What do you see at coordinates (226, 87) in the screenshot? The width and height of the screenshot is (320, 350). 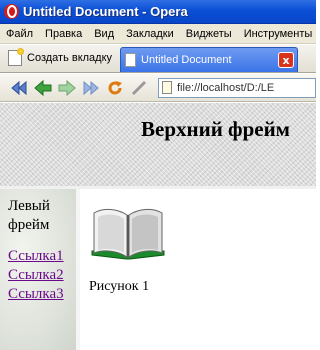 I see `address-url: file://localhost/D:/LE` at bounding box center [226, 87].